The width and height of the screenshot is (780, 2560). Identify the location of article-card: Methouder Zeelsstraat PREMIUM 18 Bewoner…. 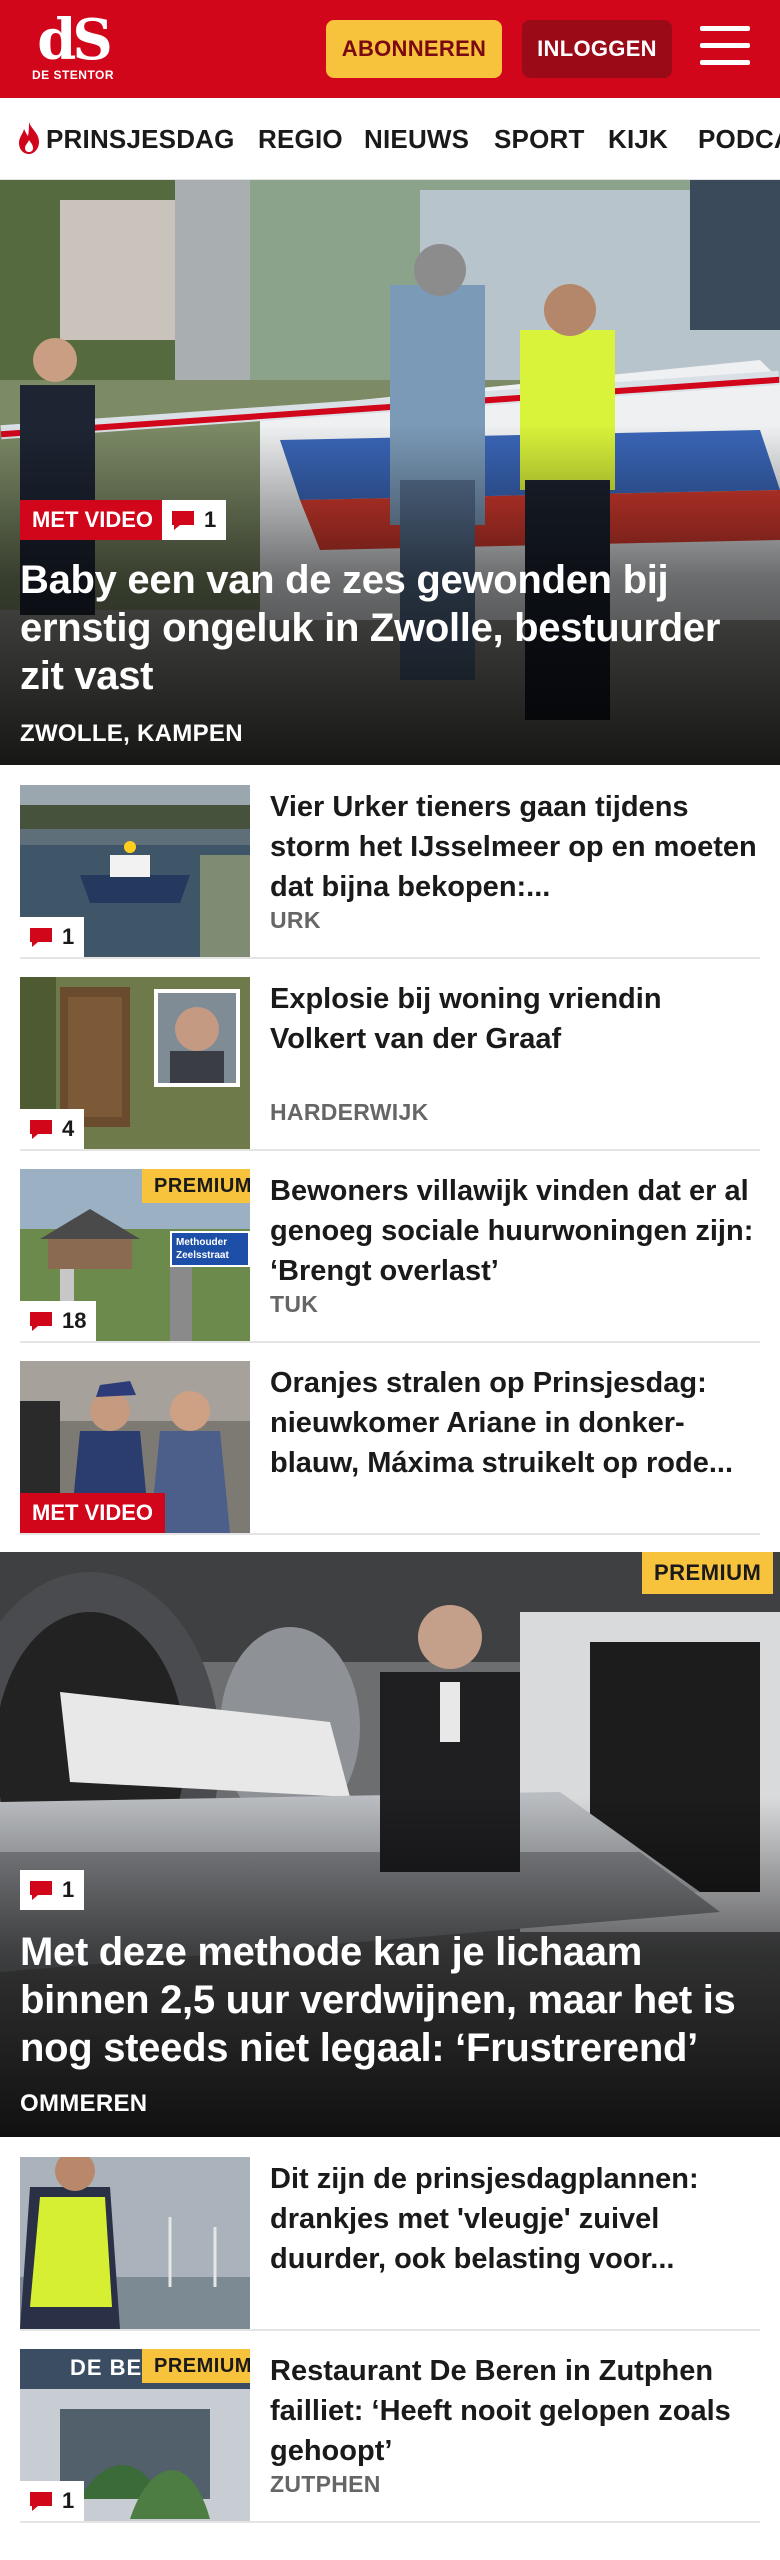
(390, 1256).